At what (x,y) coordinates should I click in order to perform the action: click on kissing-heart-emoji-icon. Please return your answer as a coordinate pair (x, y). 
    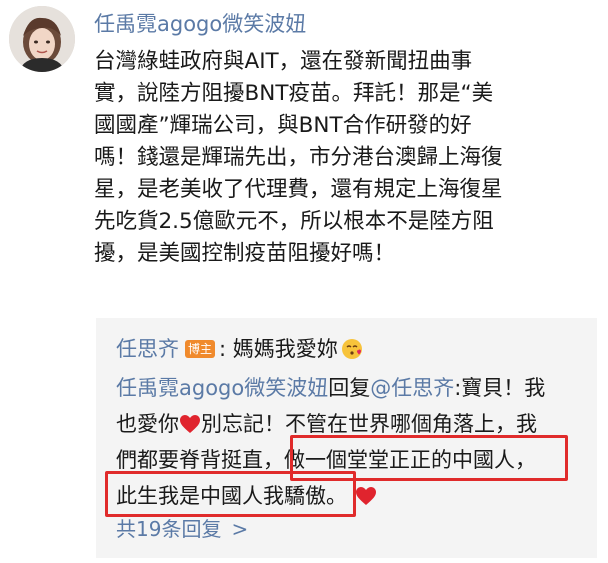
    Looking at the image, I should click on (352, 349).